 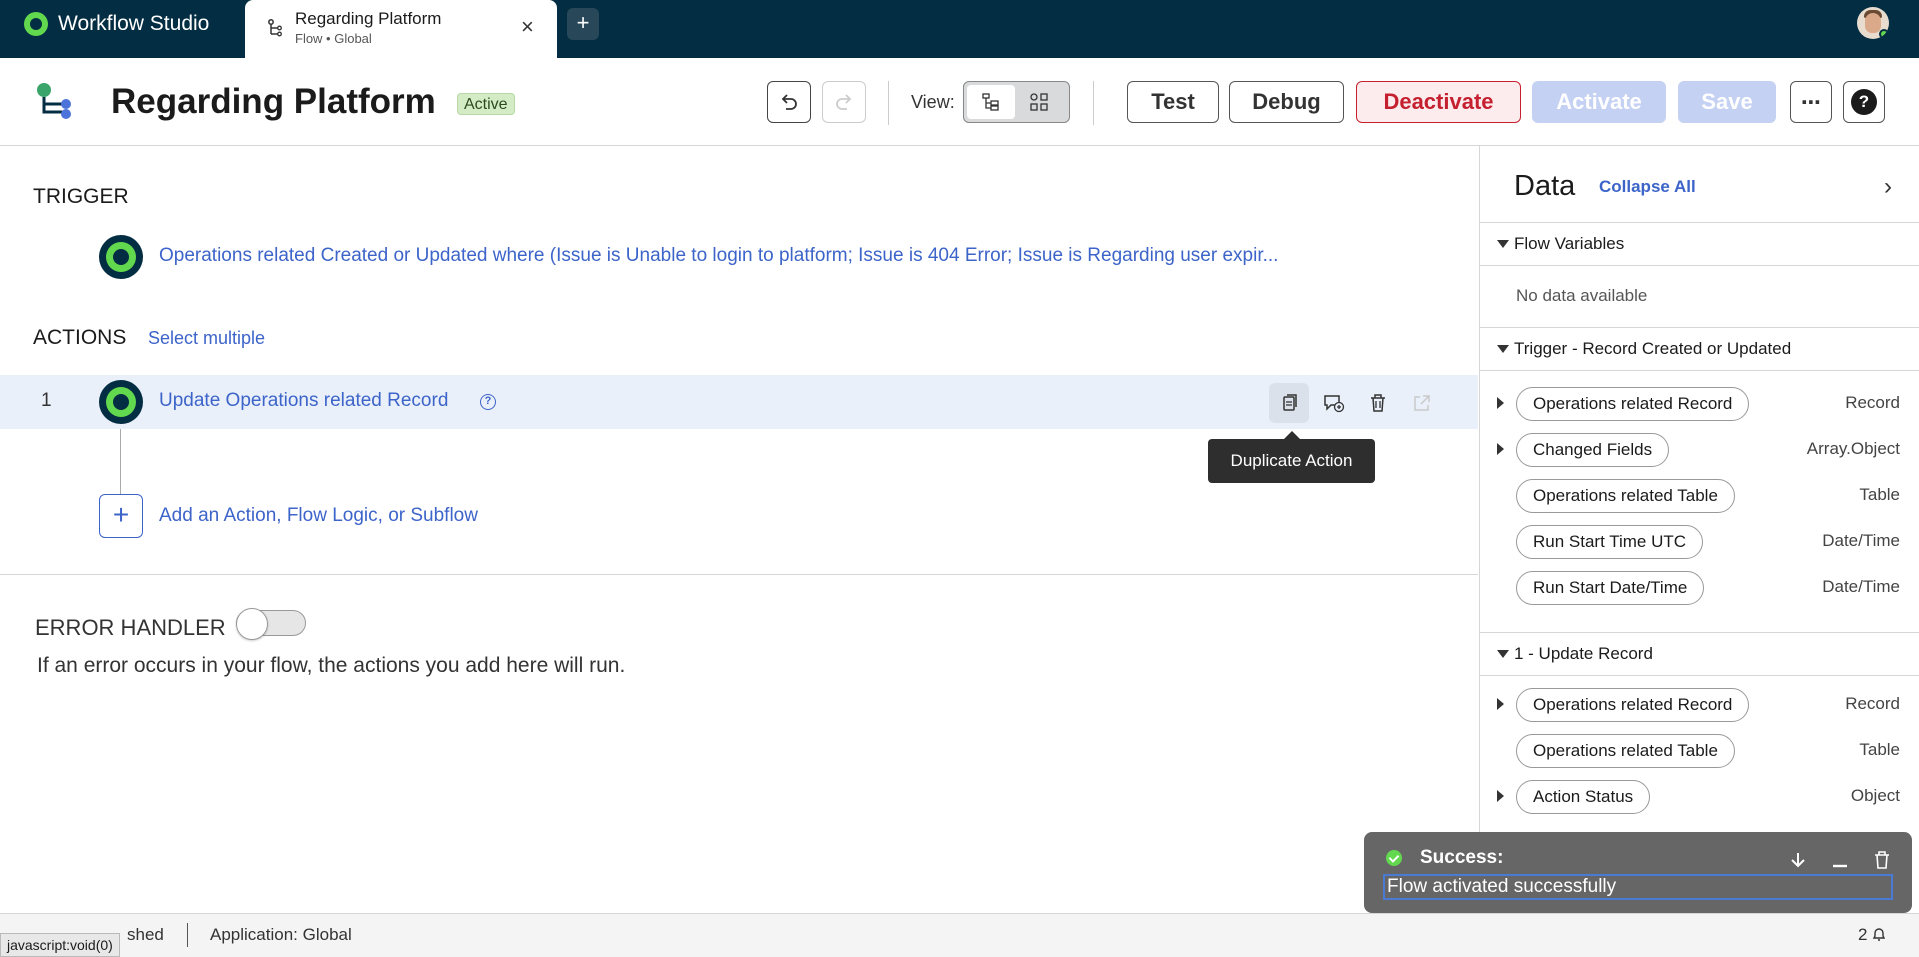 I want to click on error-handler-toggle, so click(x=271, y=624).